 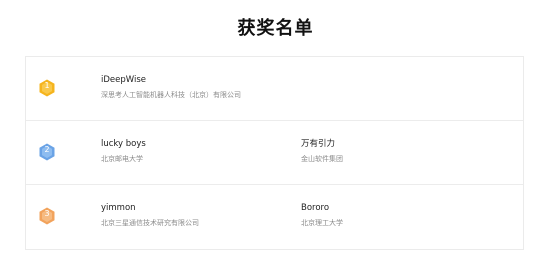 I want to click on medal-rank-number: 2, so click(x=47, y=149).